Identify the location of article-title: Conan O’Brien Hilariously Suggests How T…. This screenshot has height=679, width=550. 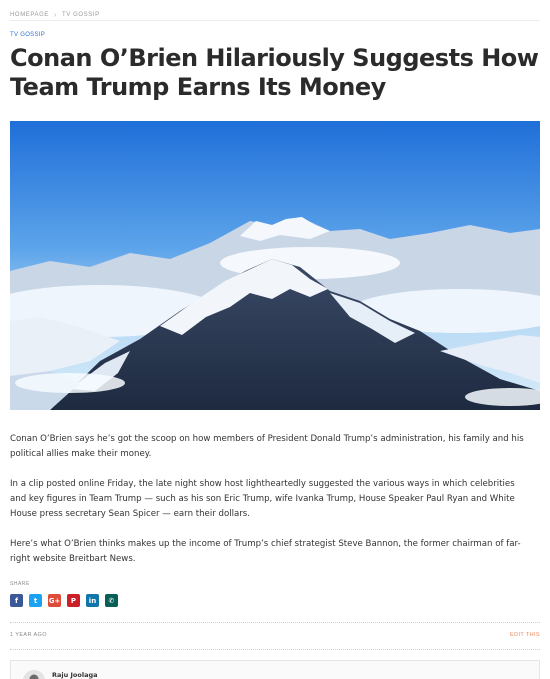
(275, 73).